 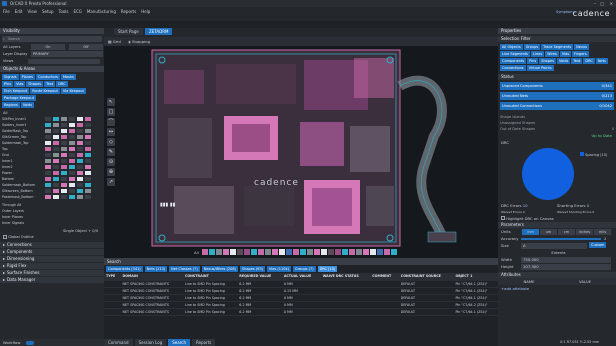 What do you see at coordinates (50, 84) in the screenshot?
I see `toggle-text: Text` at bounding box center [50, 84].